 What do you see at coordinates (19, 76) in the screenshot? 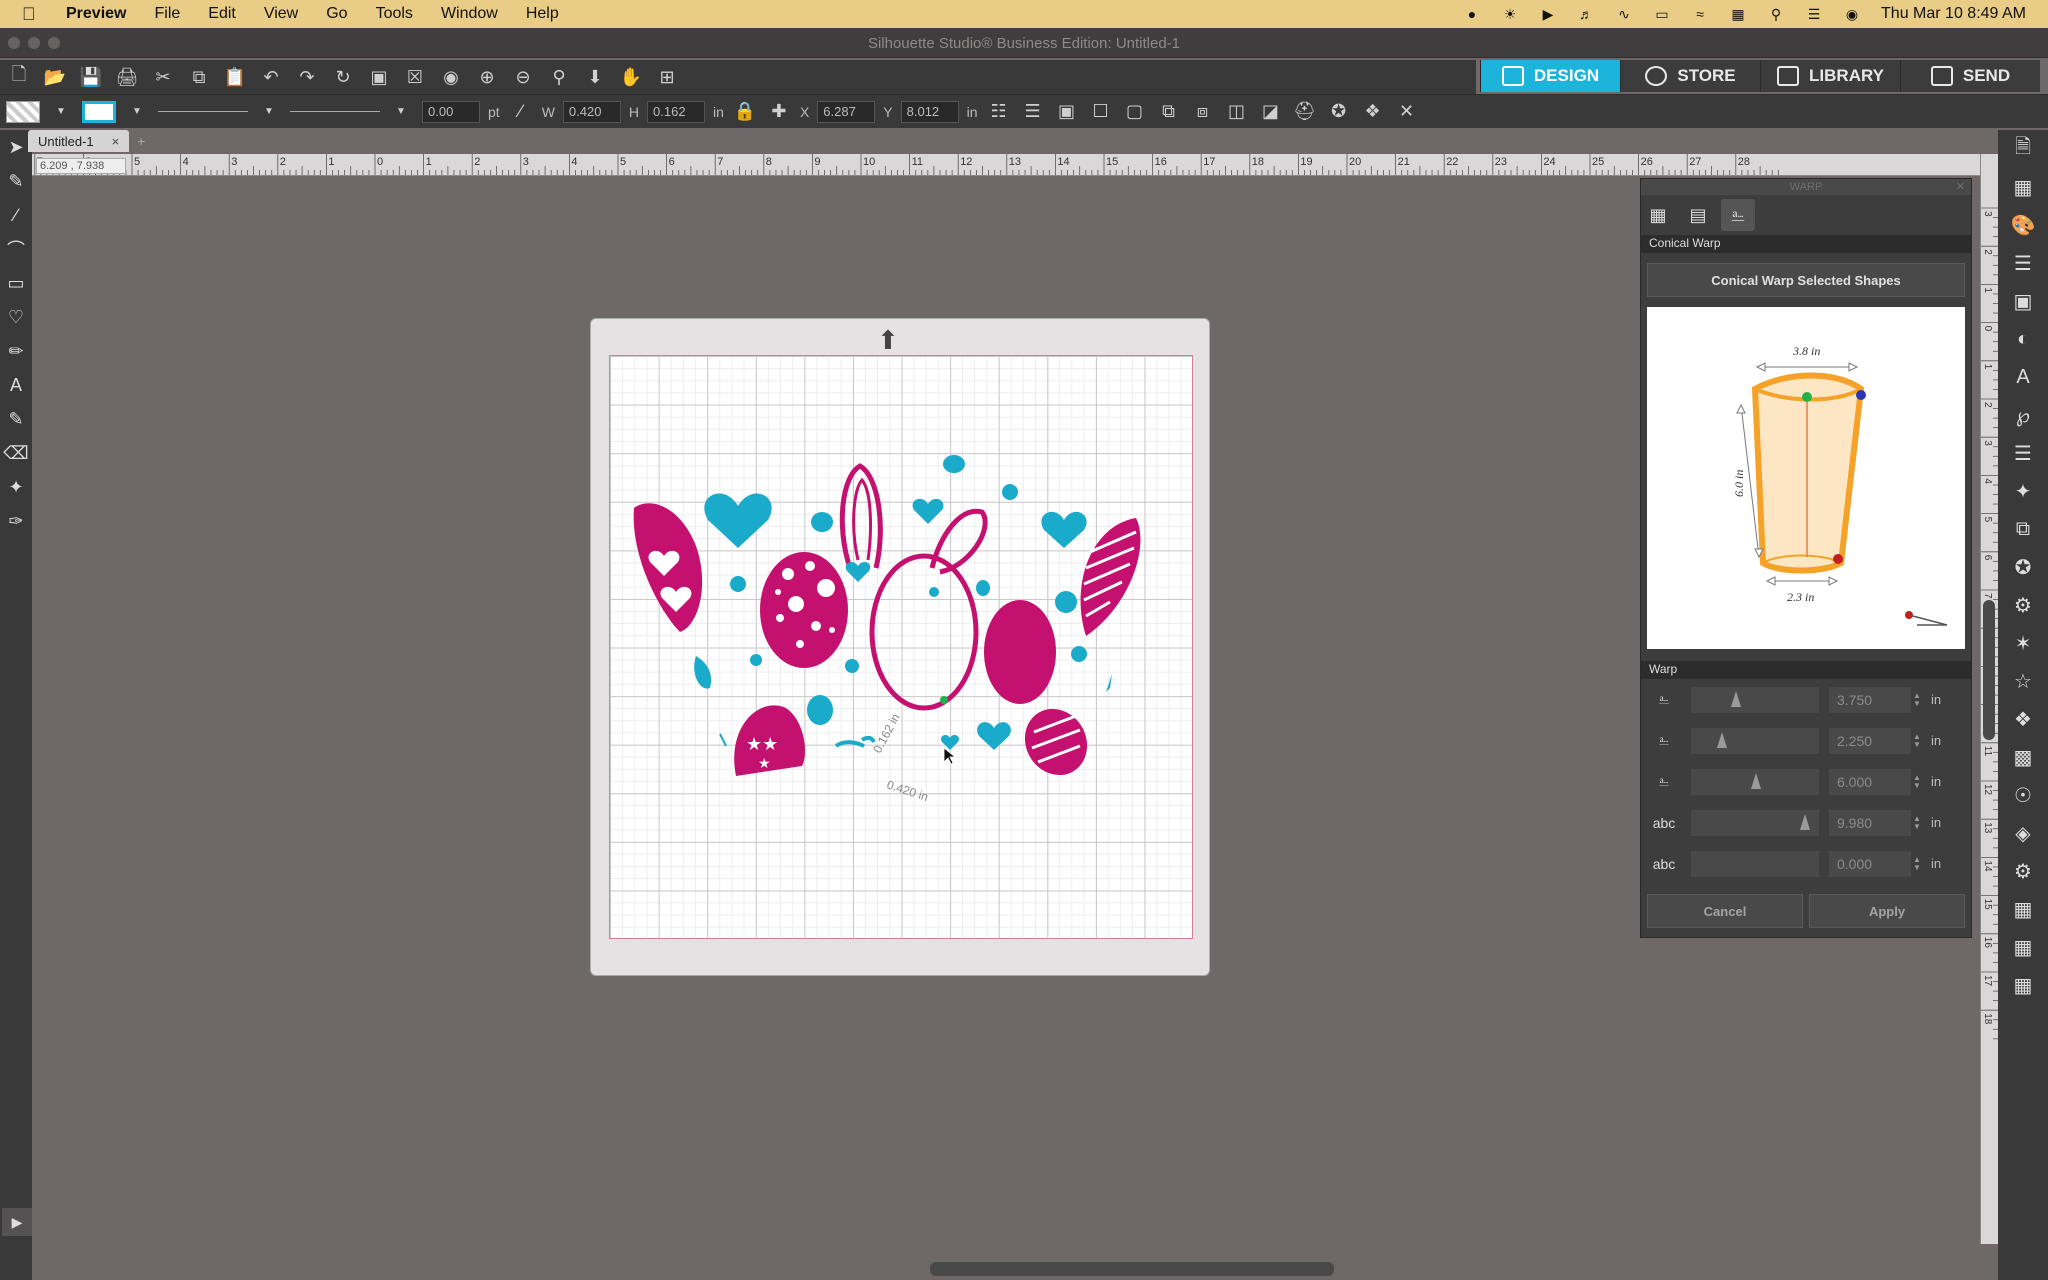
I see `new-document-icon: 🗋` at bounding box center [19, 76].